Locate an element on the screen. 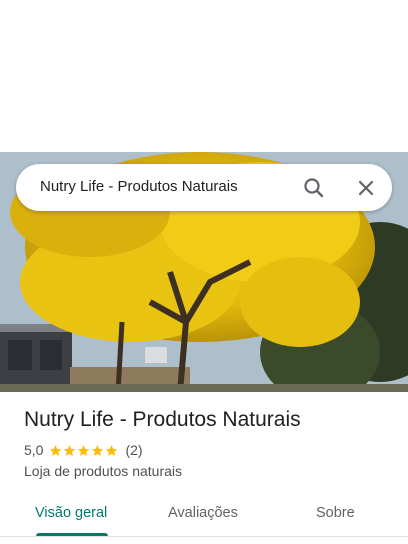  review-count: (2) is located at coordinates (133, 450).